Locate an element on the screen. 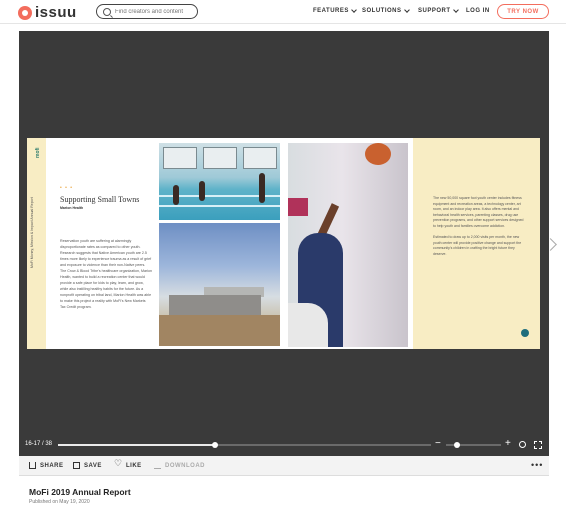 The image size is (566, 513). pool-photo is located at coordinates (219, 181).